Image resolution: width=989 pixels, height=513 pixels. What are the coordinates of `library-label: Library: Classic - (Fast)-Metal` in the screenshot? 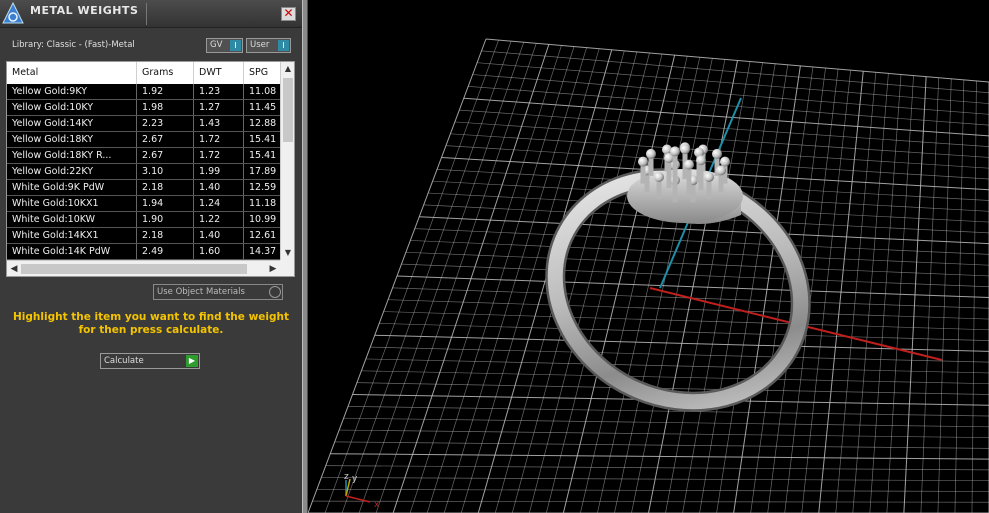 It's located at (73, 45).